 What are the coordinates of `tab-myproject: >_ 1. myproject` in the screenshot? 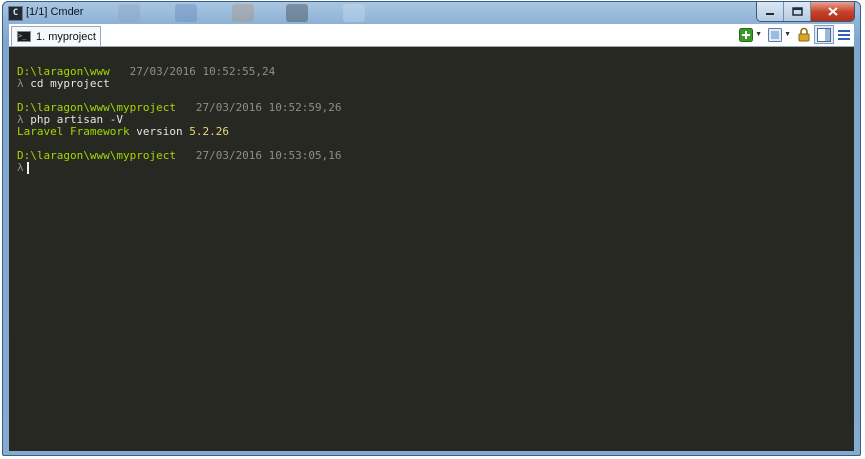 It's located at (56, 36).